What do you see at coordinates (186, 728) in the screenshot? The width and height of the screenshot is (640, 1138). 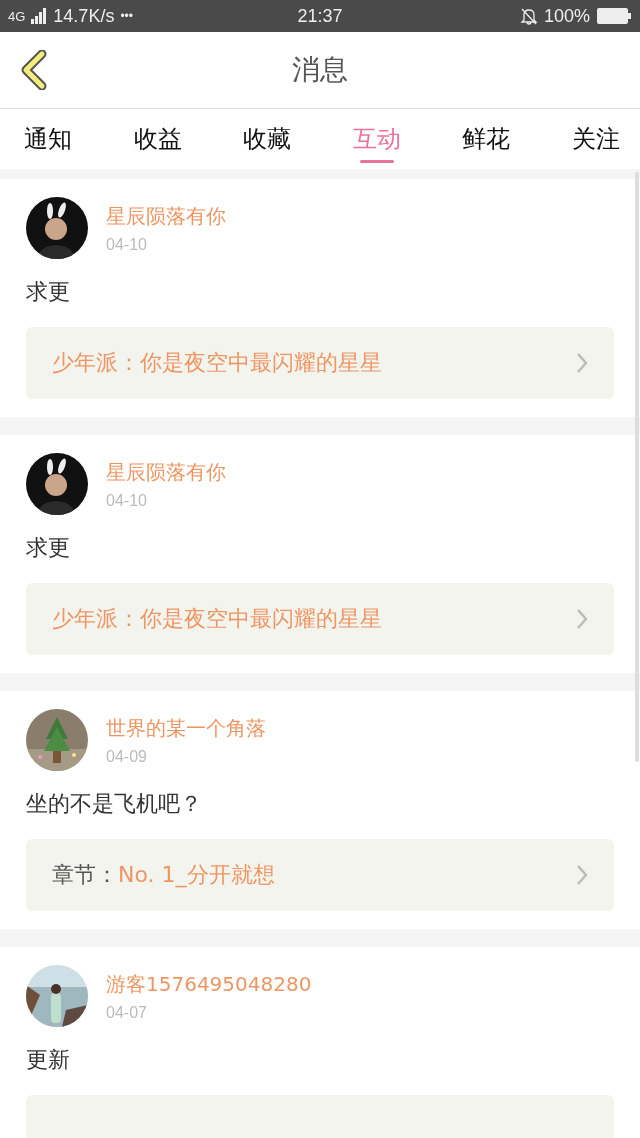 I see `user-name: 世界的某一个角落` at bounding box center [186, 728].